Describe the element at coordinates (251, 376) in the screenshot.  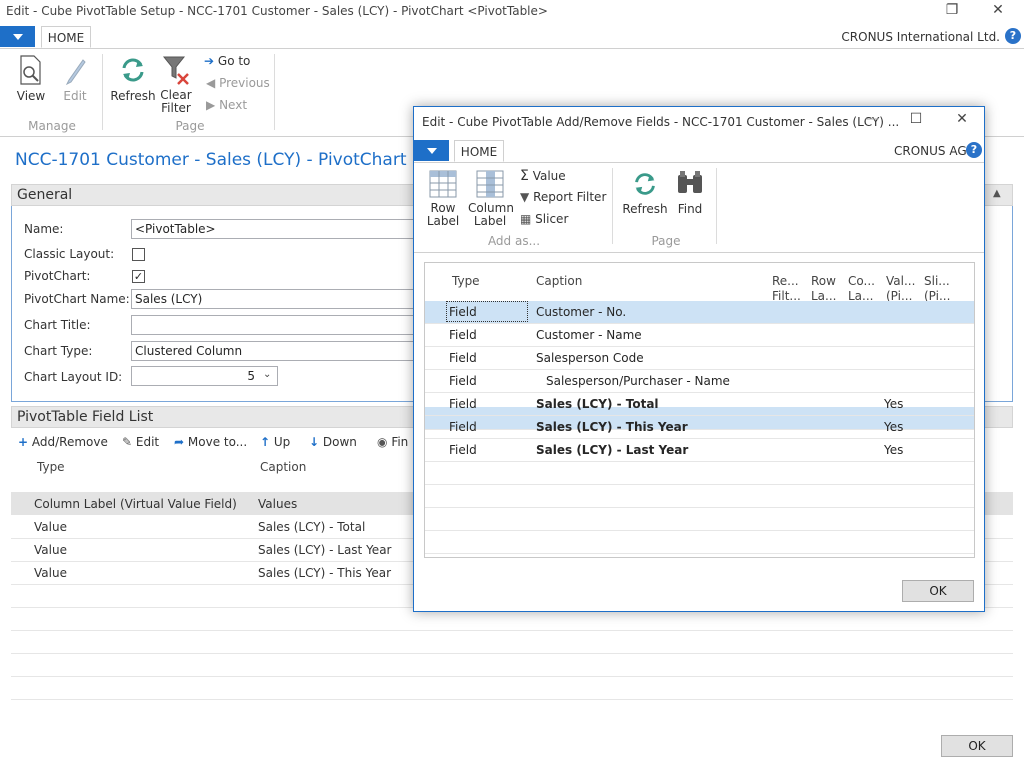
I see `chart-layout-value: 5` at that location.